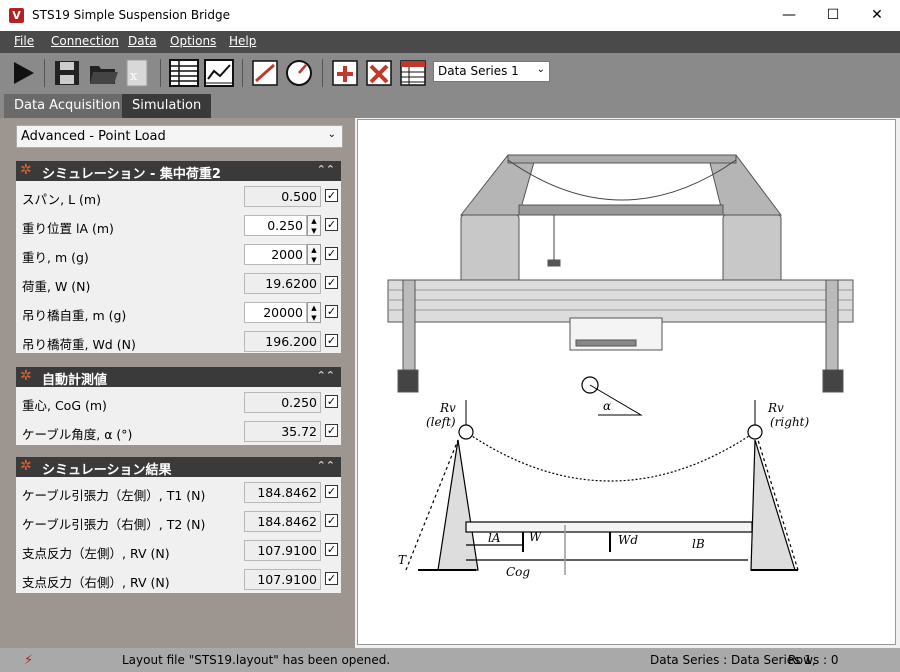  Describe the element at coordinates (450, 15) in the screenshot. I see `title-bar: V STS19 Simple Suspension Bridge — ☐ ✕` at that location.